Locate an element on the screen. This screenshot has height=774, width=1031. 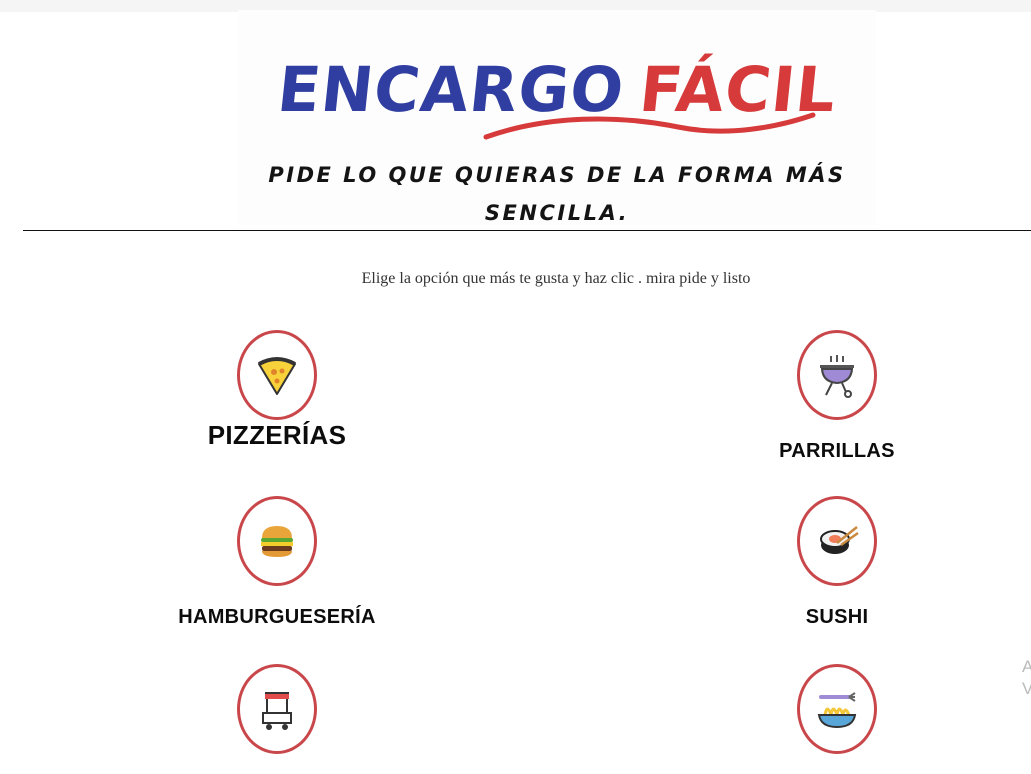
category-label: HAMBURGUESERÍA is located at coordinates (277, 617).